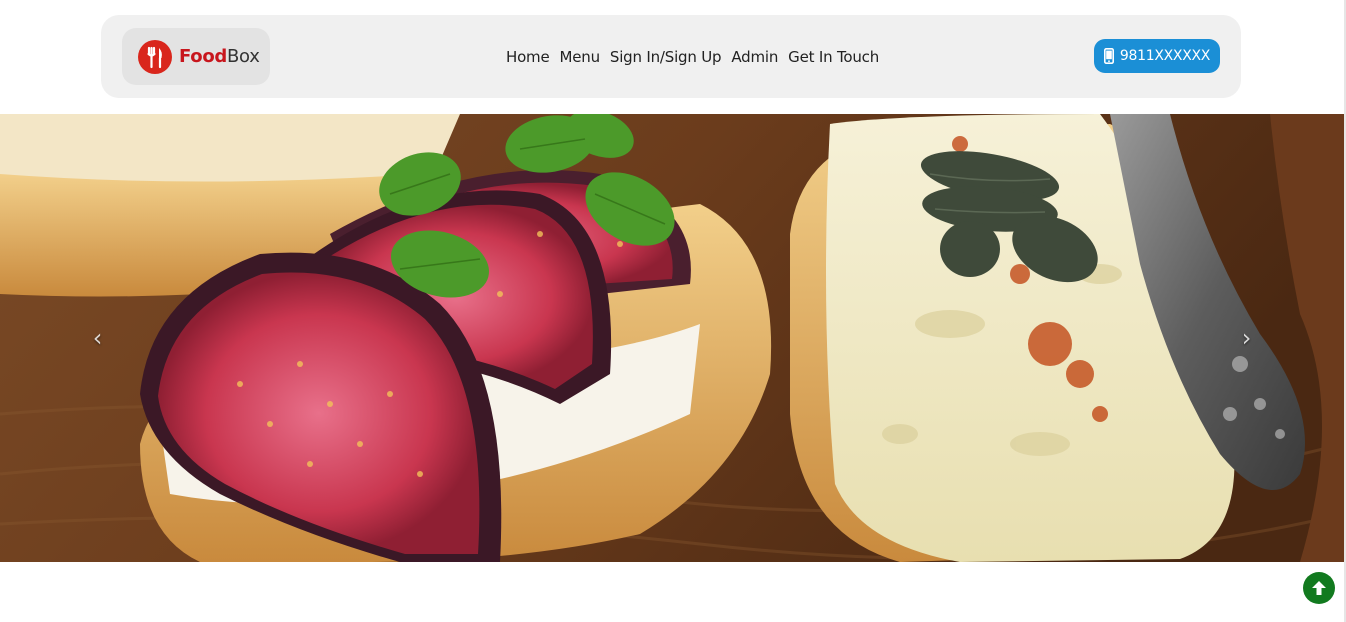 The width and height of the screenshot is (1346, 622). I want to click on utensils-icon, so click(155, 56).